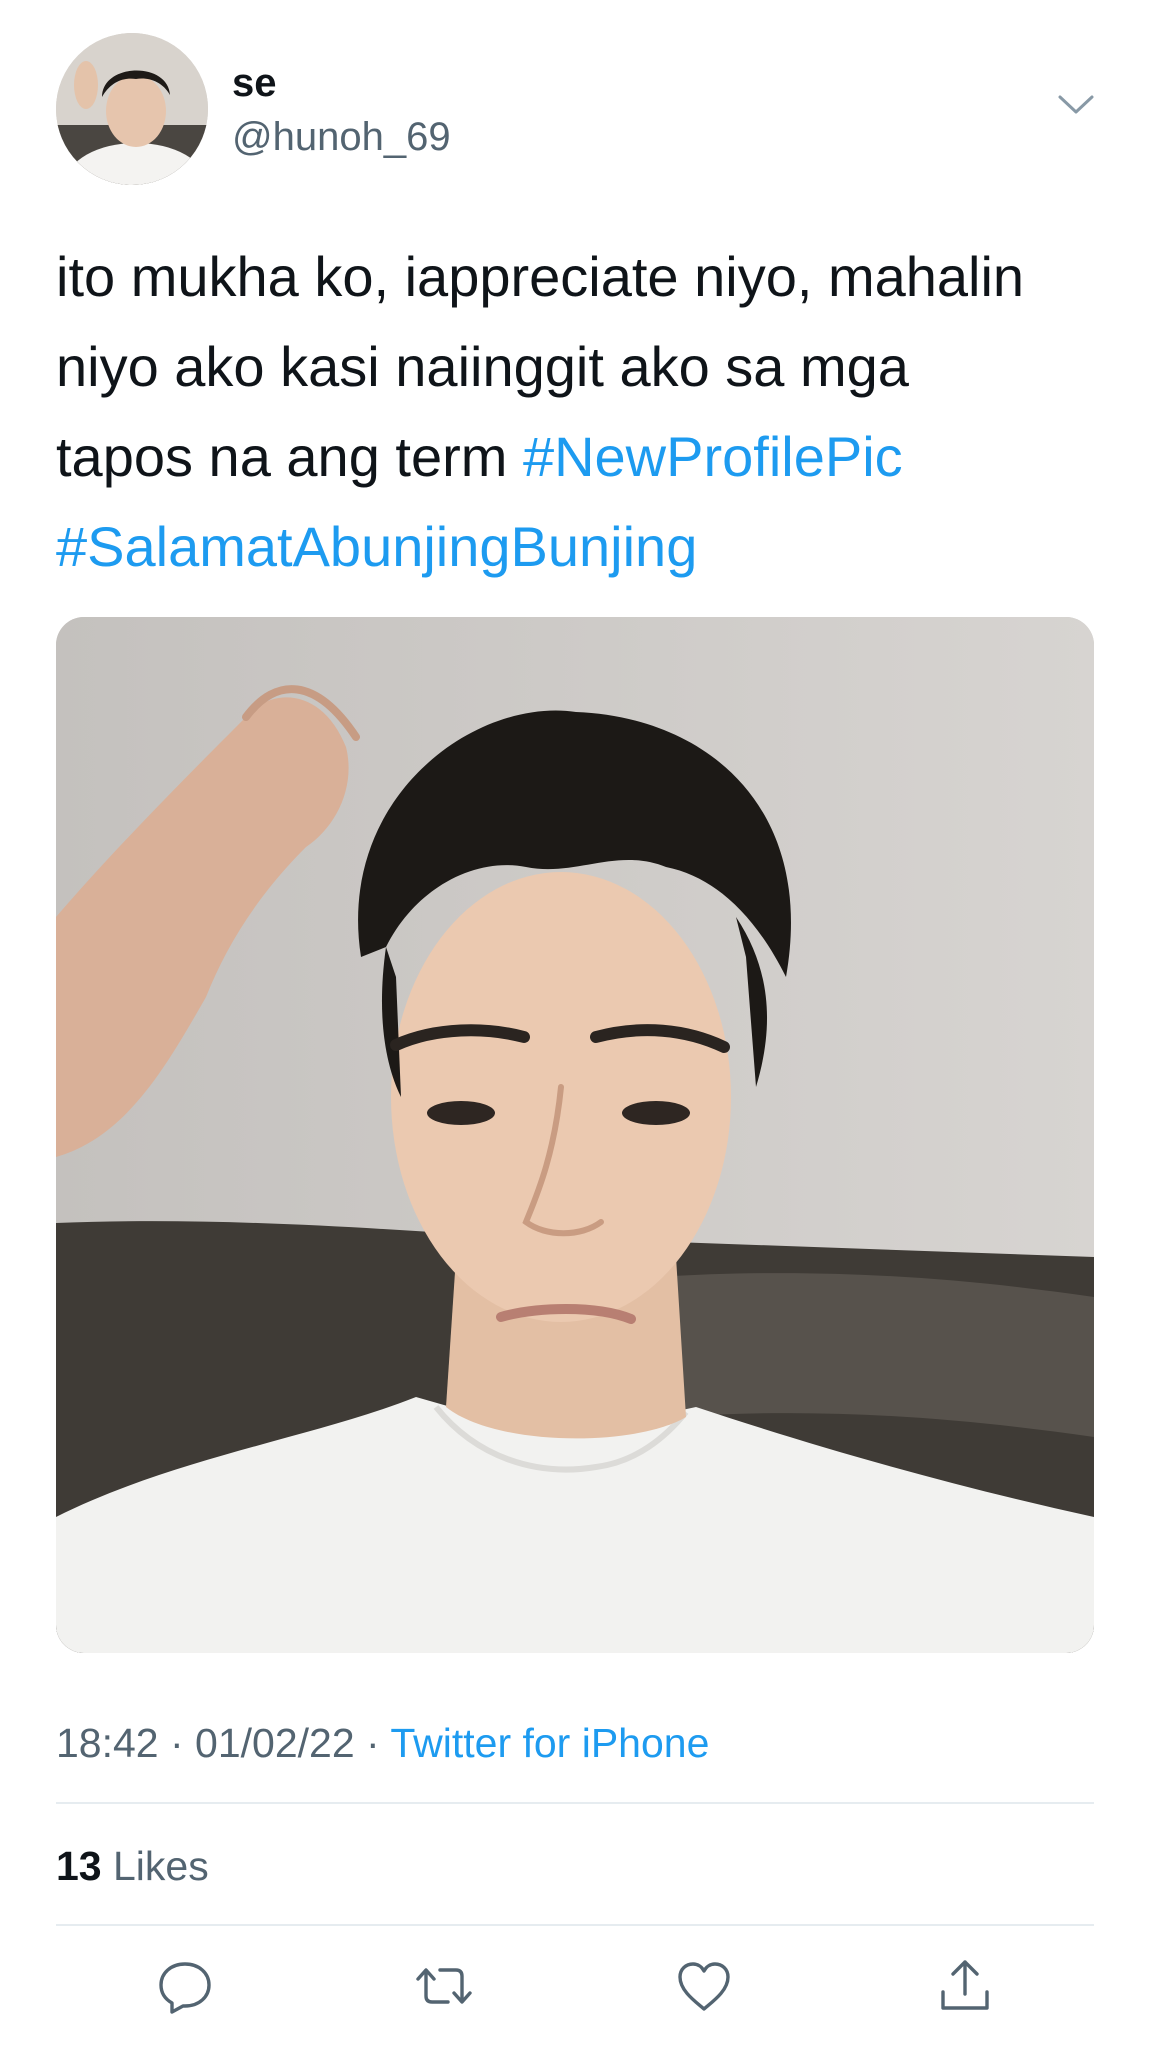 This screenshot has height=2048, width=1150. Describe the element at coordinates (254, 83) in the screenshot. I see `display-name: se` at that location.